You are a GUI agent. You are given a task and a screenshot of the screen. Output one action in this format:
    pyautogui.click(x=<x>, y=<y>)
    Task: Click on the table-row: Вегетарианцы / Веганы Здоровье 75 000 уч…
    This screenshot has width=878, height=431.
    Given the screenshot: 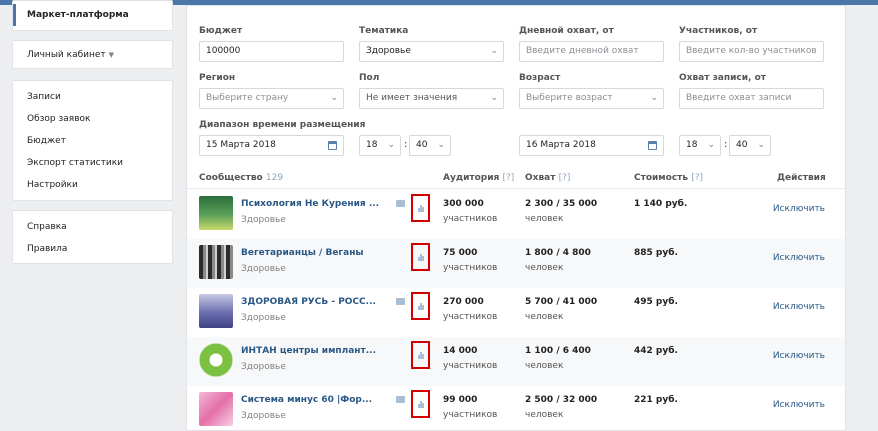 What is the action you would take?
    pyautogui.click(x=516, y=263)
    